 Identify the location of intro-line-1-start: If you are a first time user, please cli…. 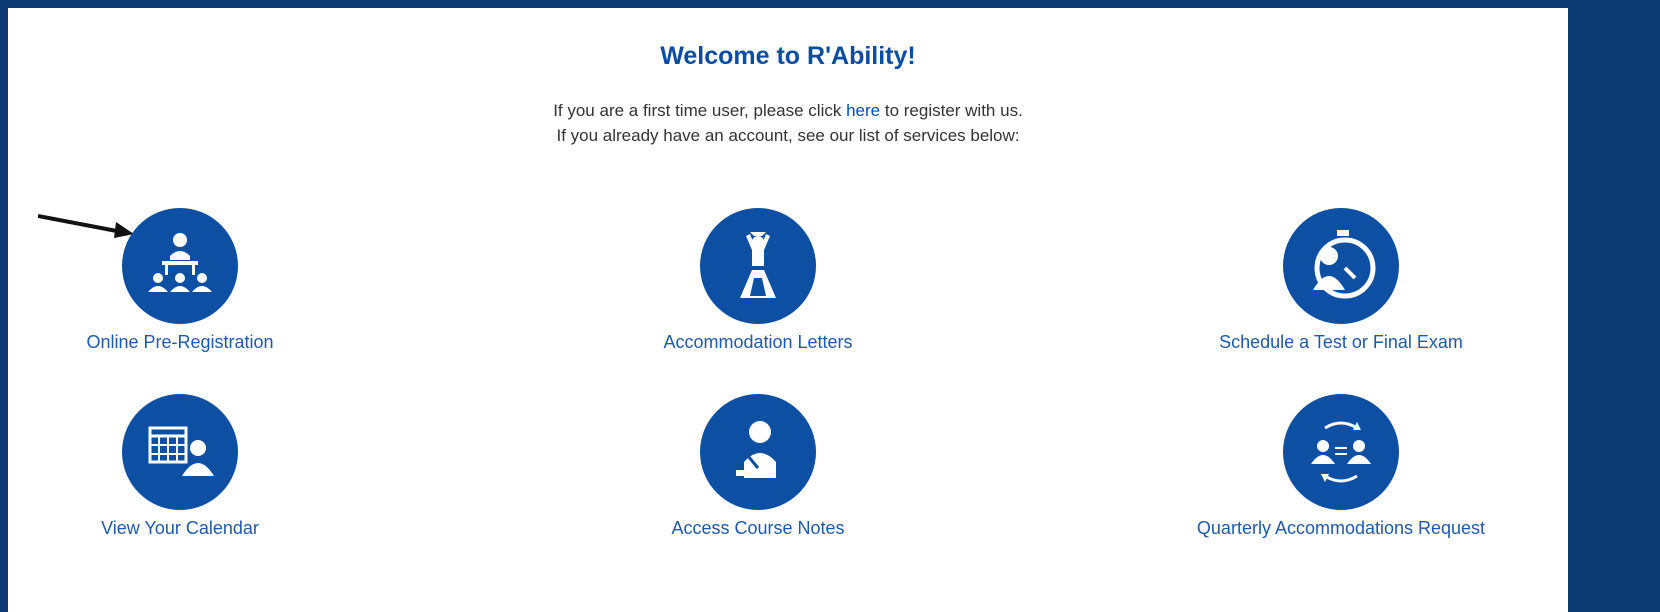
(700, 110).